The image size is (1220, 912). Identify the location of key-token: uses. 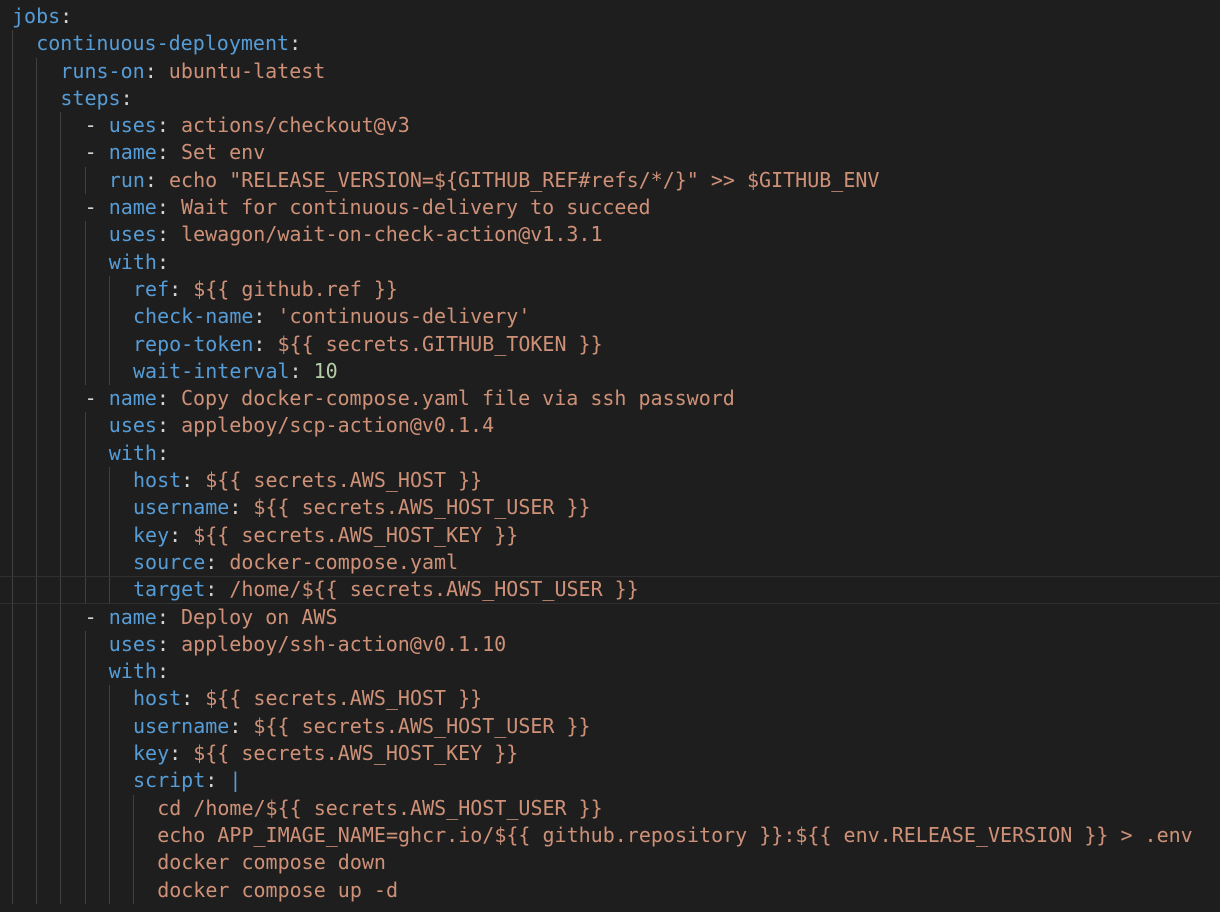
(132, 125).